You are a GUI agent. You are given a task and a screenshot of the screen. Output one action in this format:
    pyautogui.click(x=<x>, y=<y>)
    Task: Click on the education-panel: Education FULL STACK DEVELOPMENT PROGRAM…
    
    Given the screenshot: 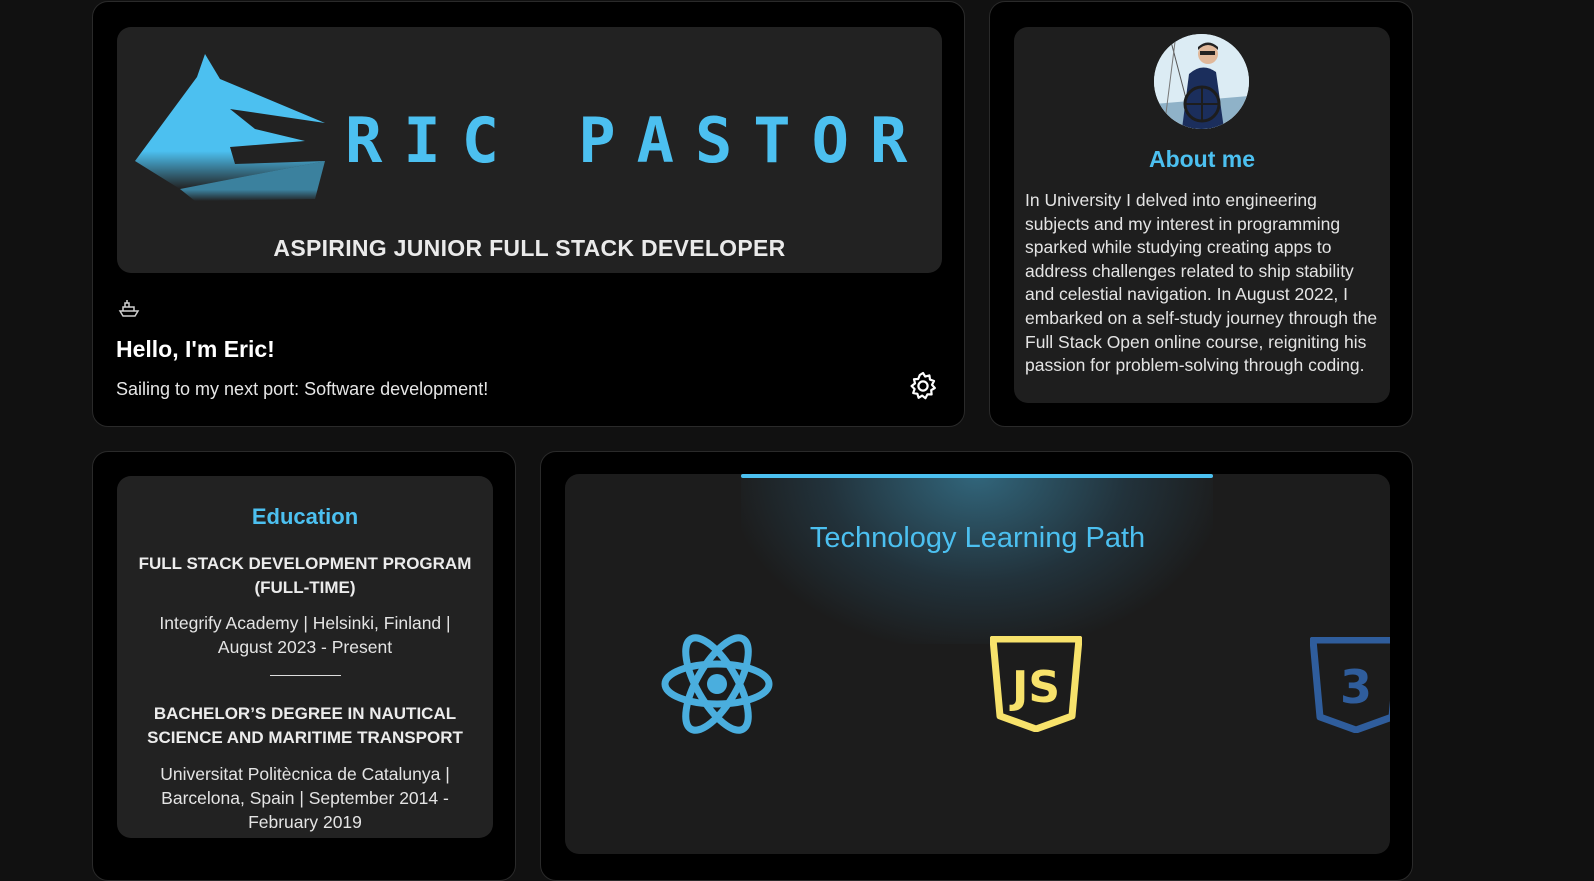 What is the action you would take?
    pyautogui.click(x=305, y=657)
    